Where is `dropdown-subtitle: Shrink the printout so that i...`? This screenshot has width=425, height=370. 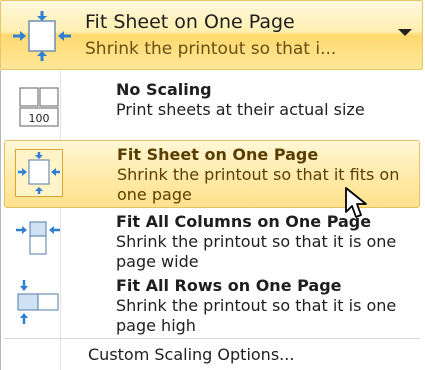
dropdown-subtitle: Shrink the printout so that i... is located at coordinates (211, 49).